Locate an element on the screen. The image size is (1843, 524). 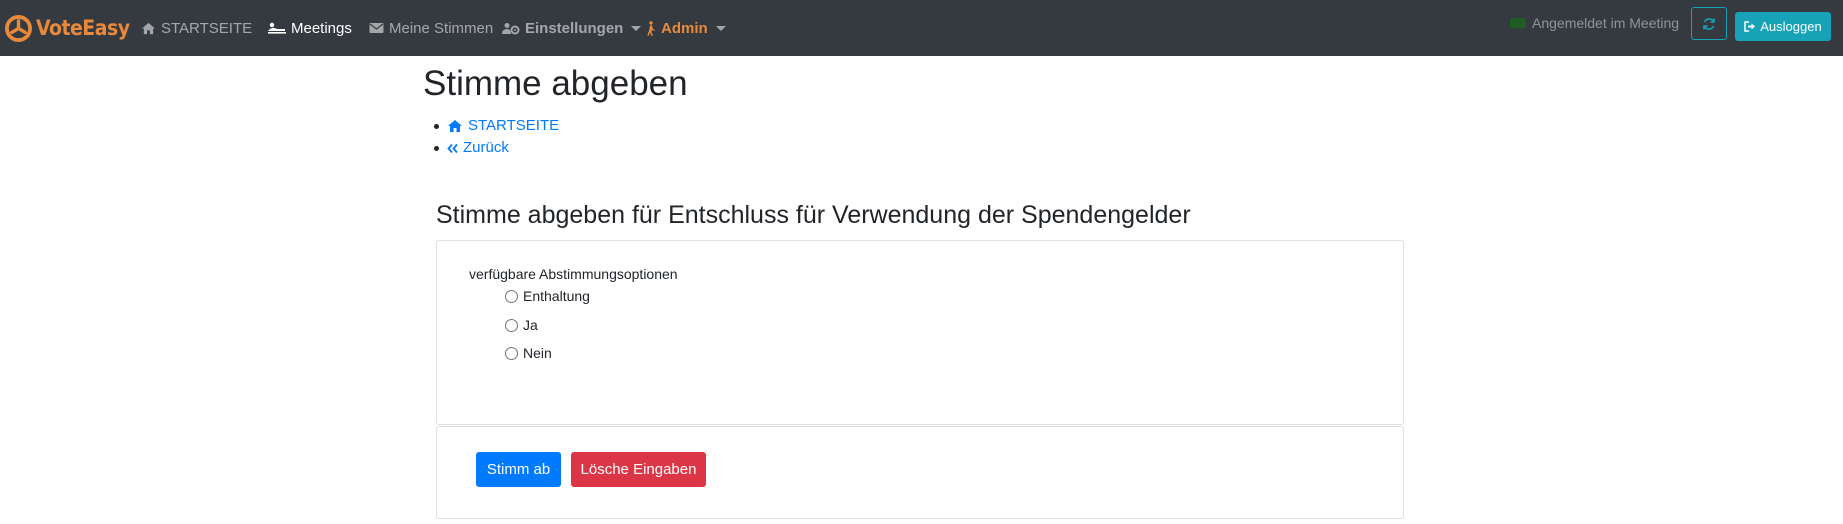
option-nein-label: Nein is located at coordinates (537, 353).